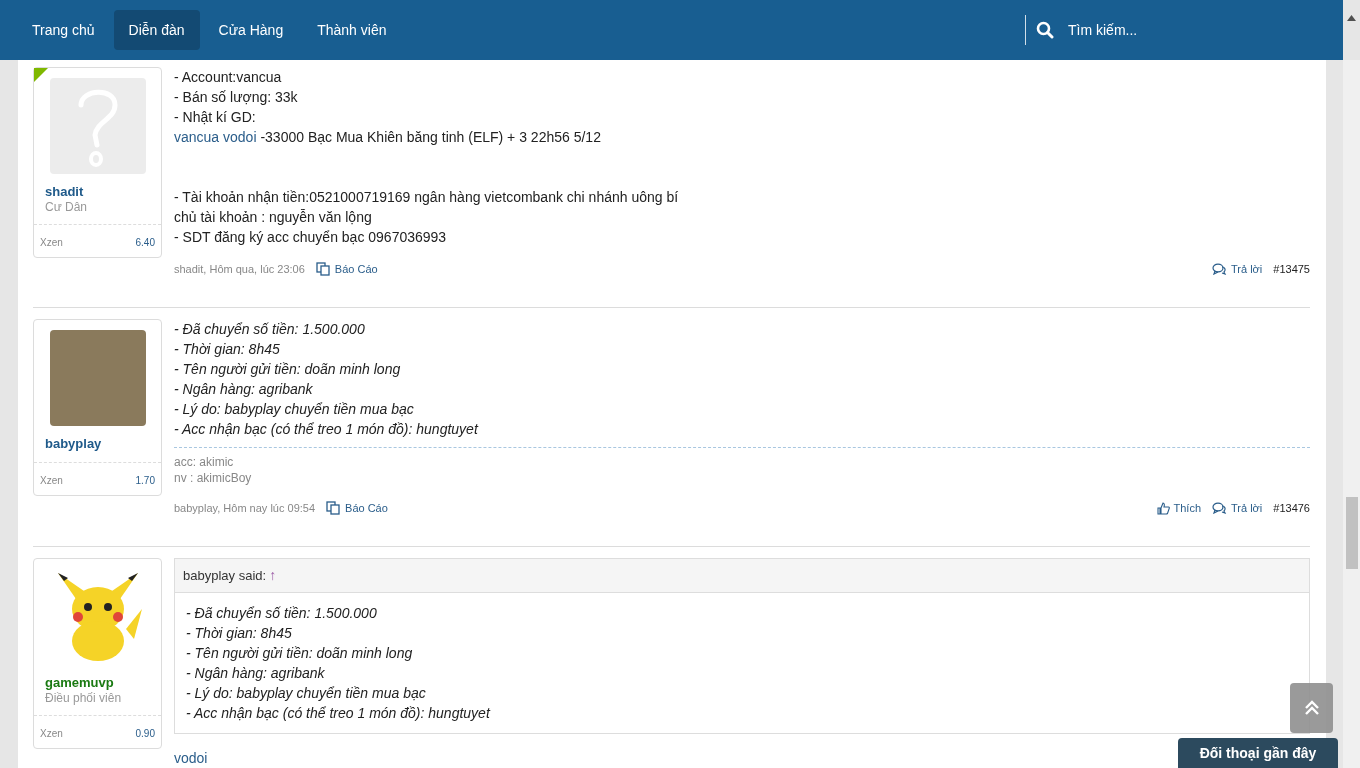  I want to click on message-line: - Tài khoản nhận tiền:0521000719169 ngân hàng vietcombank chi nhánh uông bí, so click(427, 197).